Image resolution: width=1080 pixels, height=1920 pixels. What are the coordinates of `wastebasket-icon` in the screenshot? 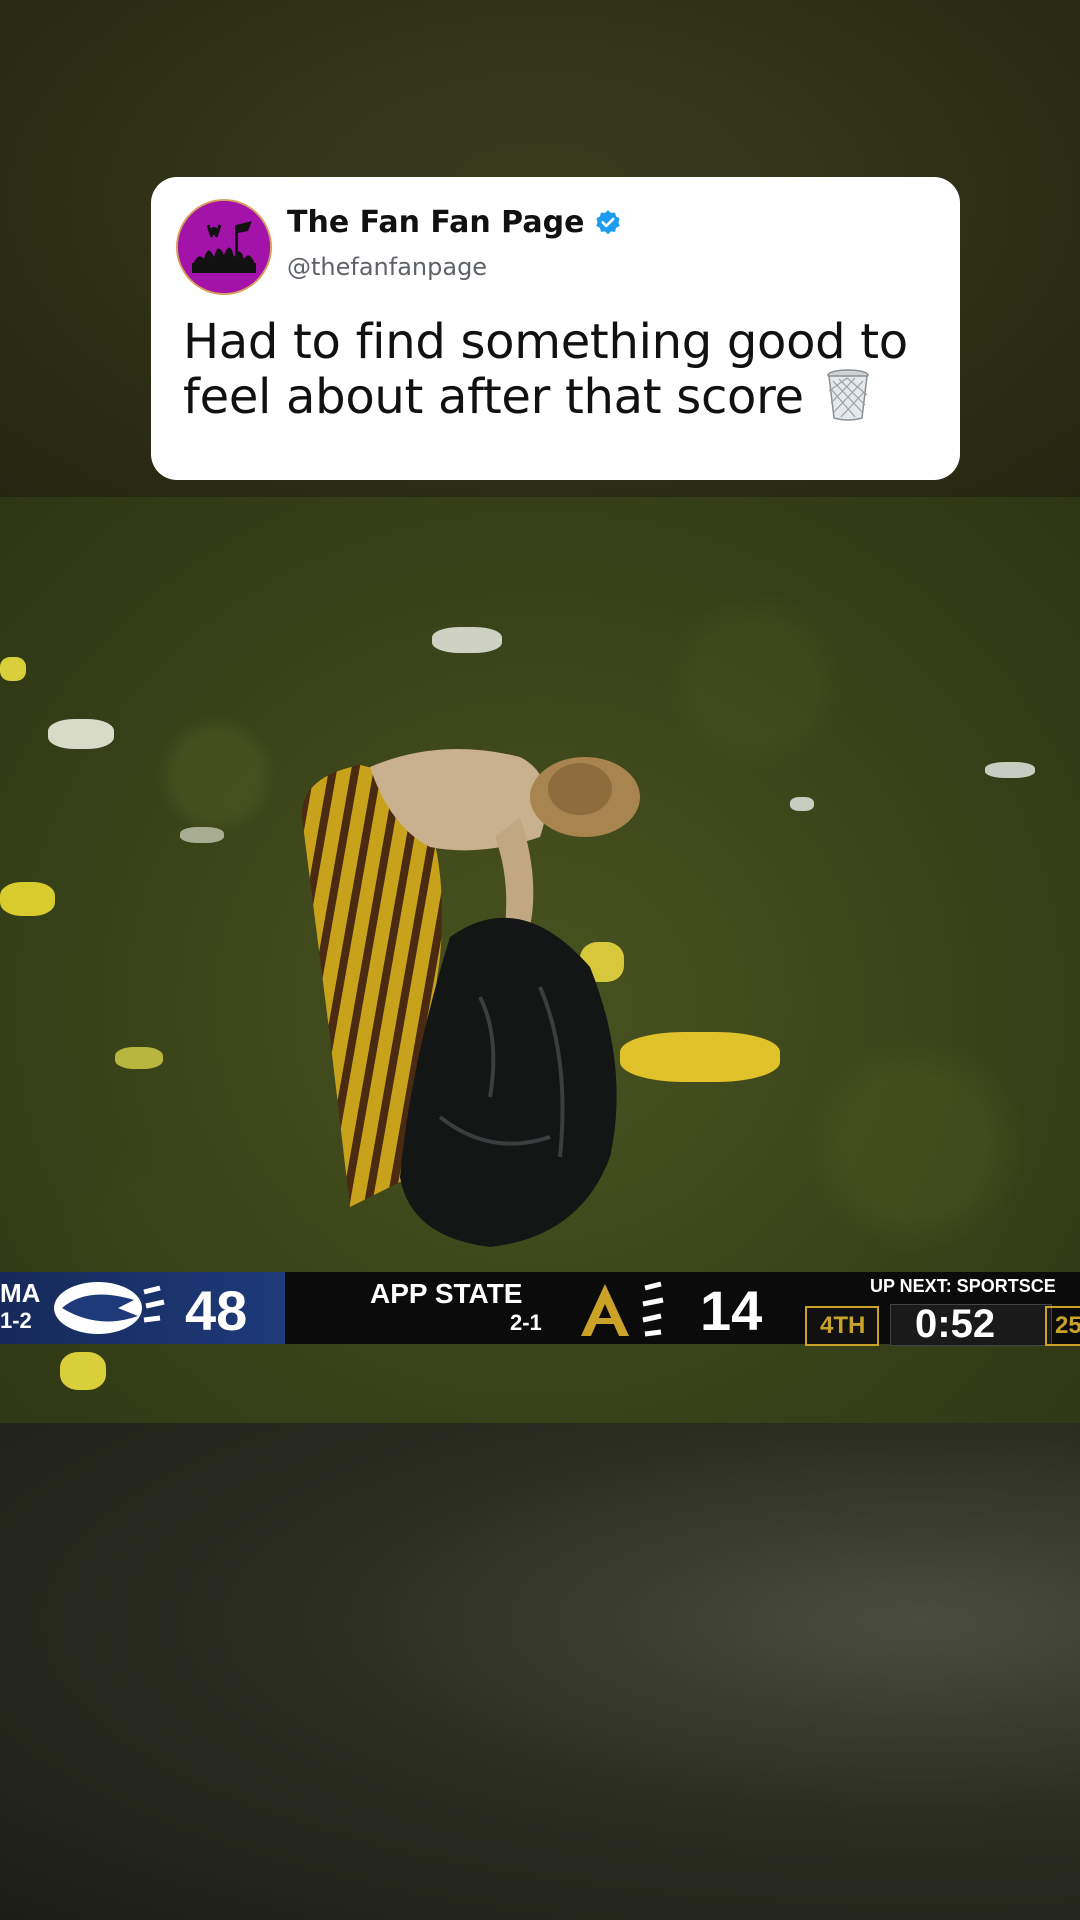 It's located at (847, 395).